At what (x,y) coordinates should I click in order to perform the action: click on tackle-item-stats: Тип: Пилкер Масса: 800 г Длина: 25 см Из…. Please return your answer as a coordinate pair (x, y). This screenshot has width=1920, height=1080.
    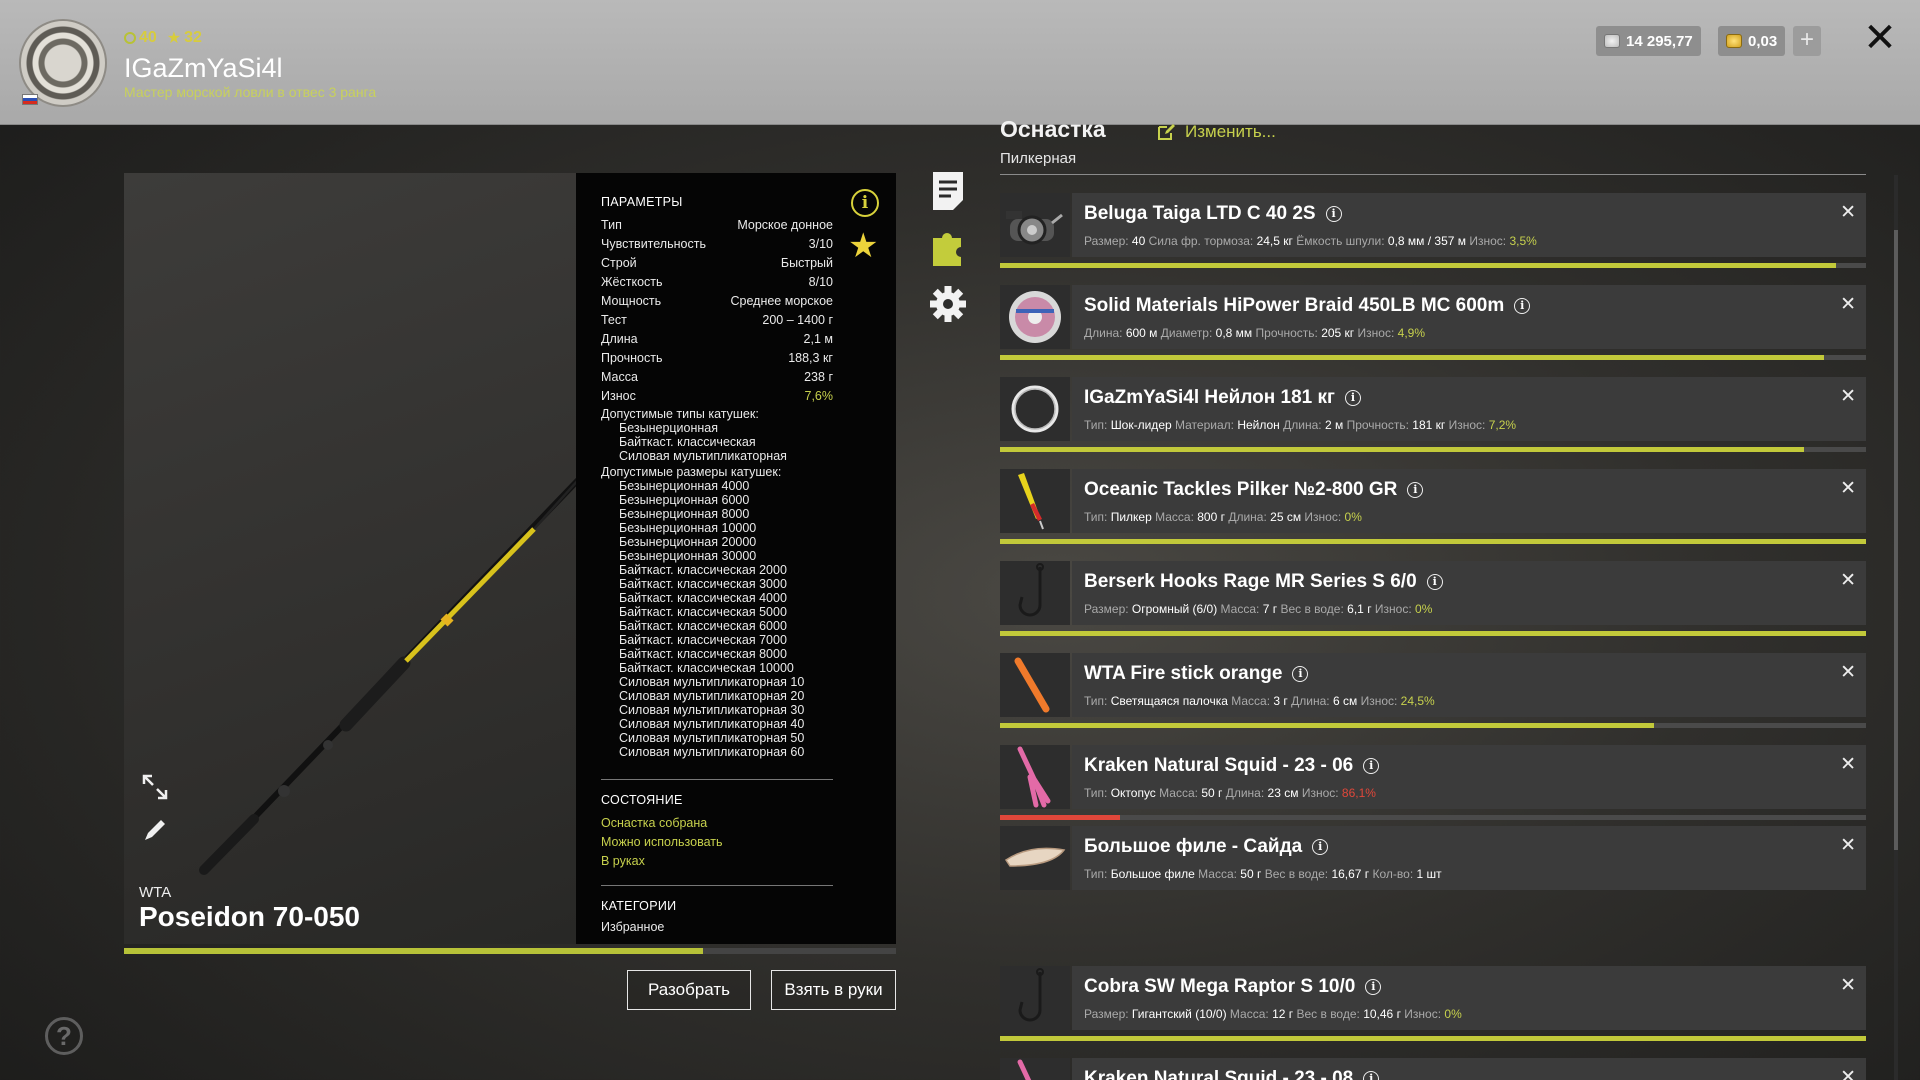
    Looking at the image, I should click on (1223, 517).